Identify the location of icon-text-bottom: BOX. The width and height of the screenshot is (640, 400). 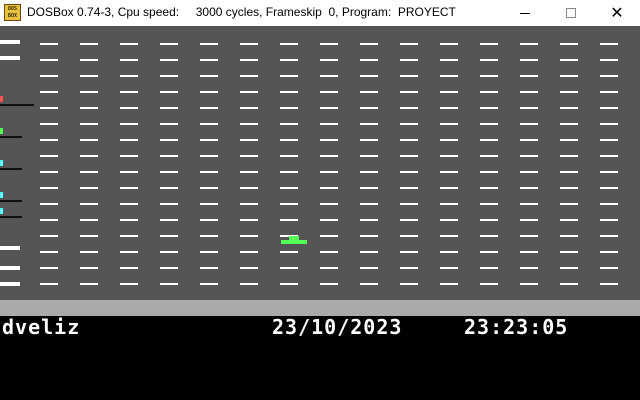
(12, 16).